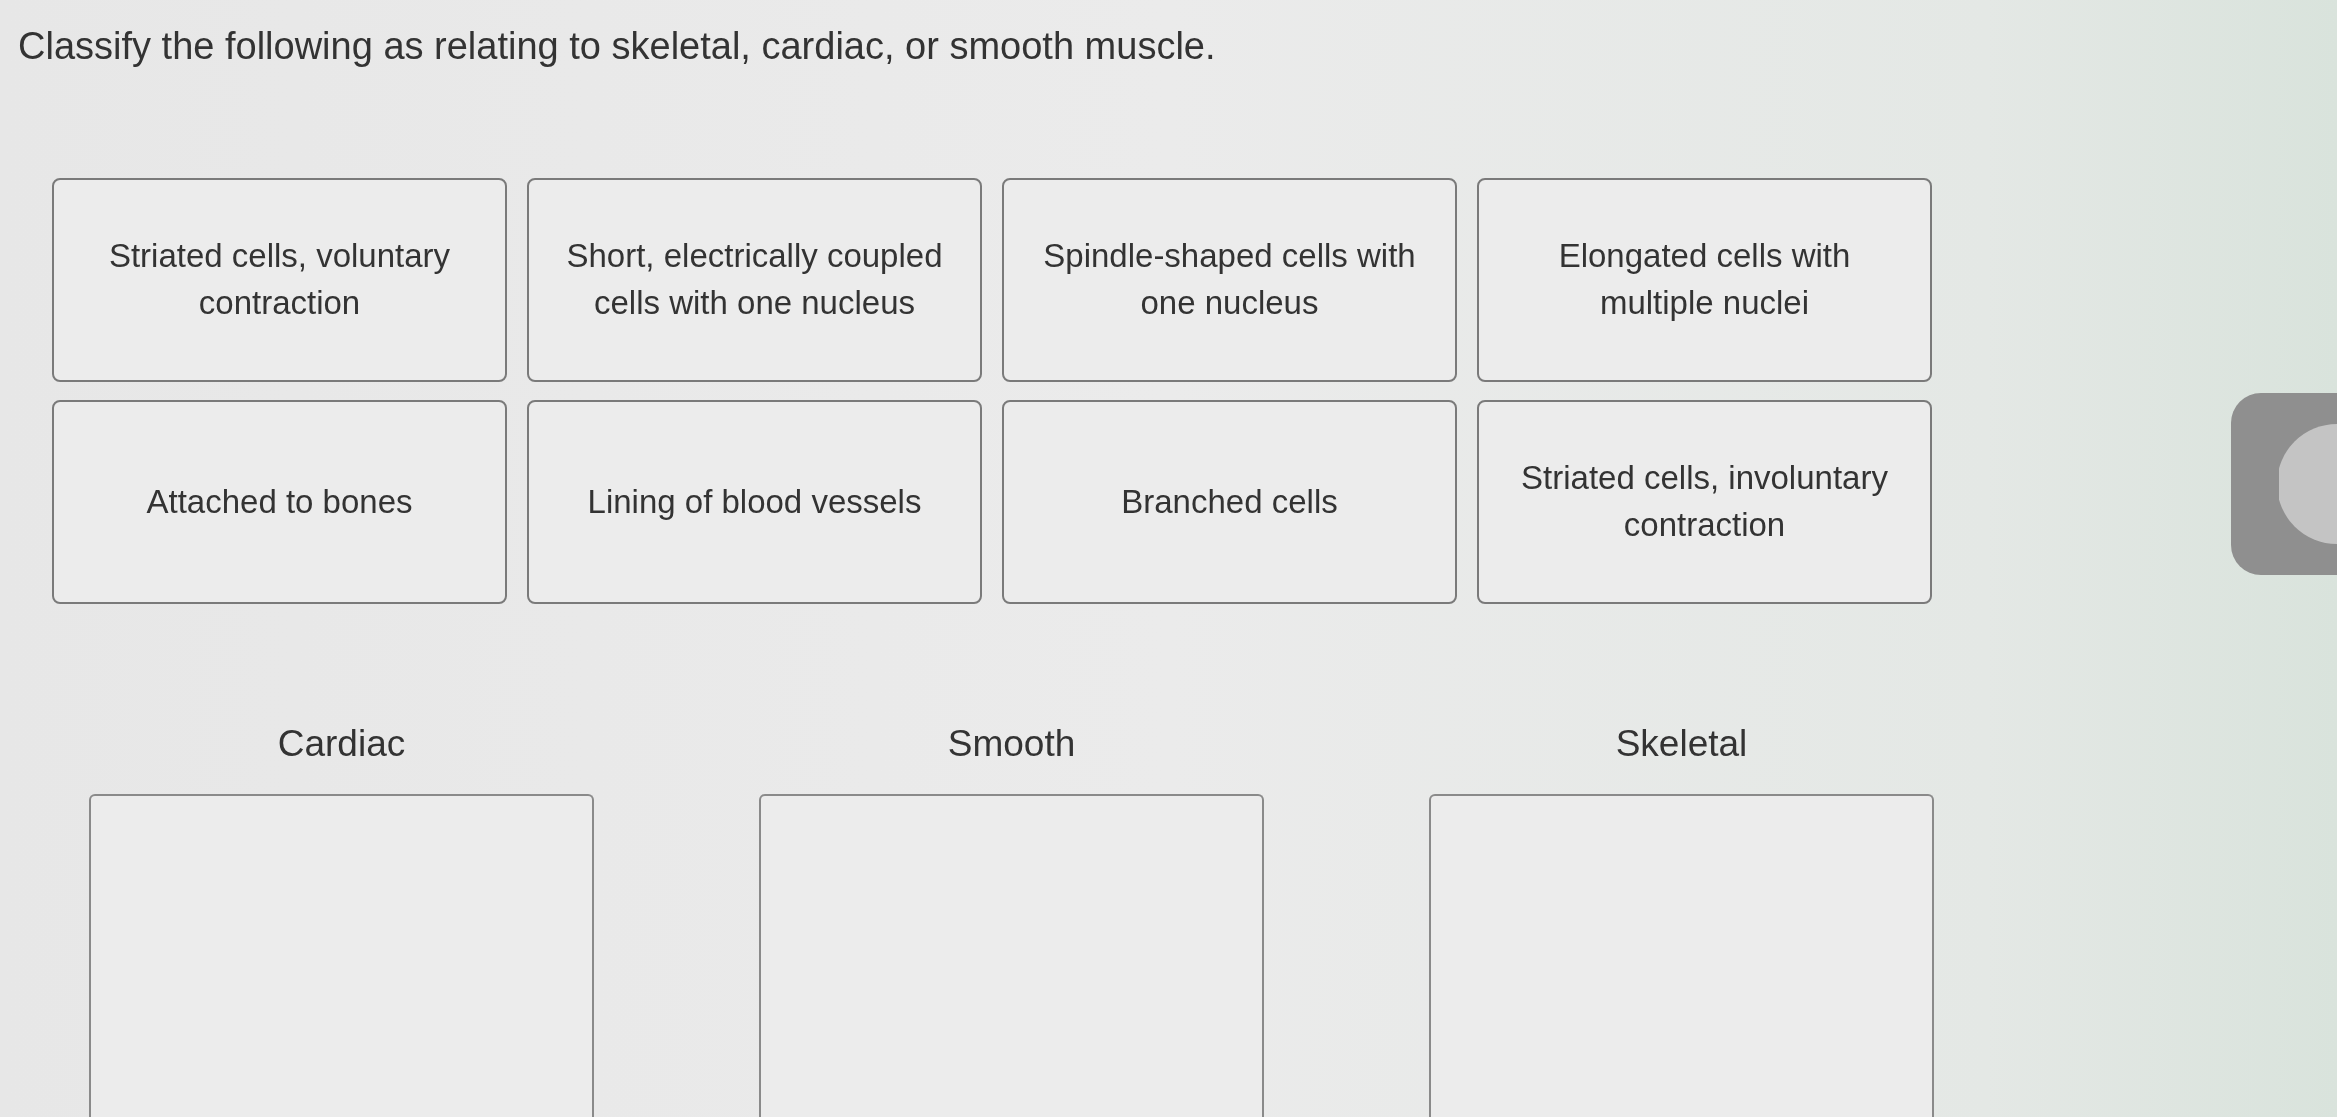  What do you see at coordinates (617, 46) in the screenshot?
I see `question-text: Classify the following as relating to skeletal, cardiac, or smooth muscle.` at bounding box center [617, 46].